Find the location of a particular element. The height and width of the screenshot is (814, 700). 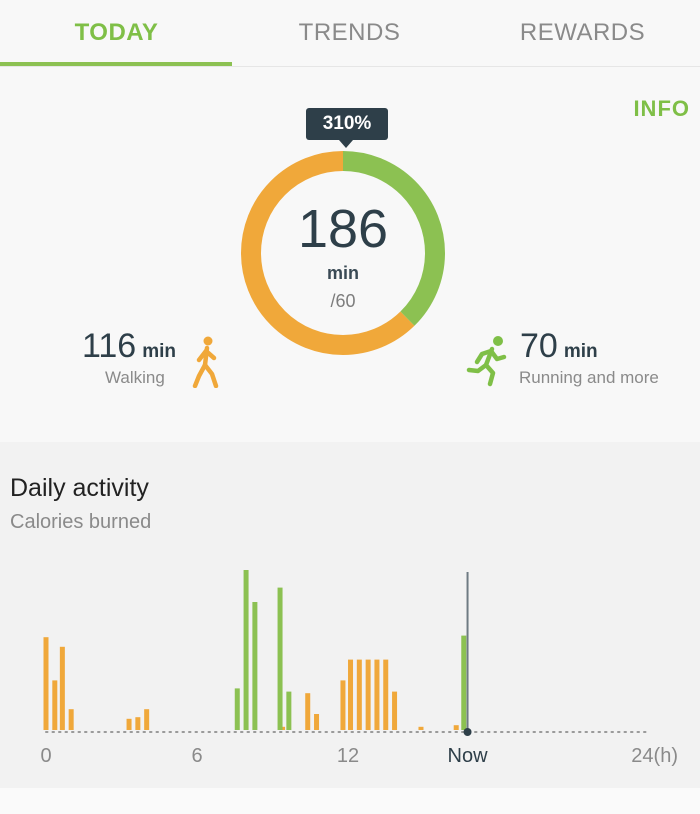

tab-trends: TRENDS is located at coordinates (349, 33).